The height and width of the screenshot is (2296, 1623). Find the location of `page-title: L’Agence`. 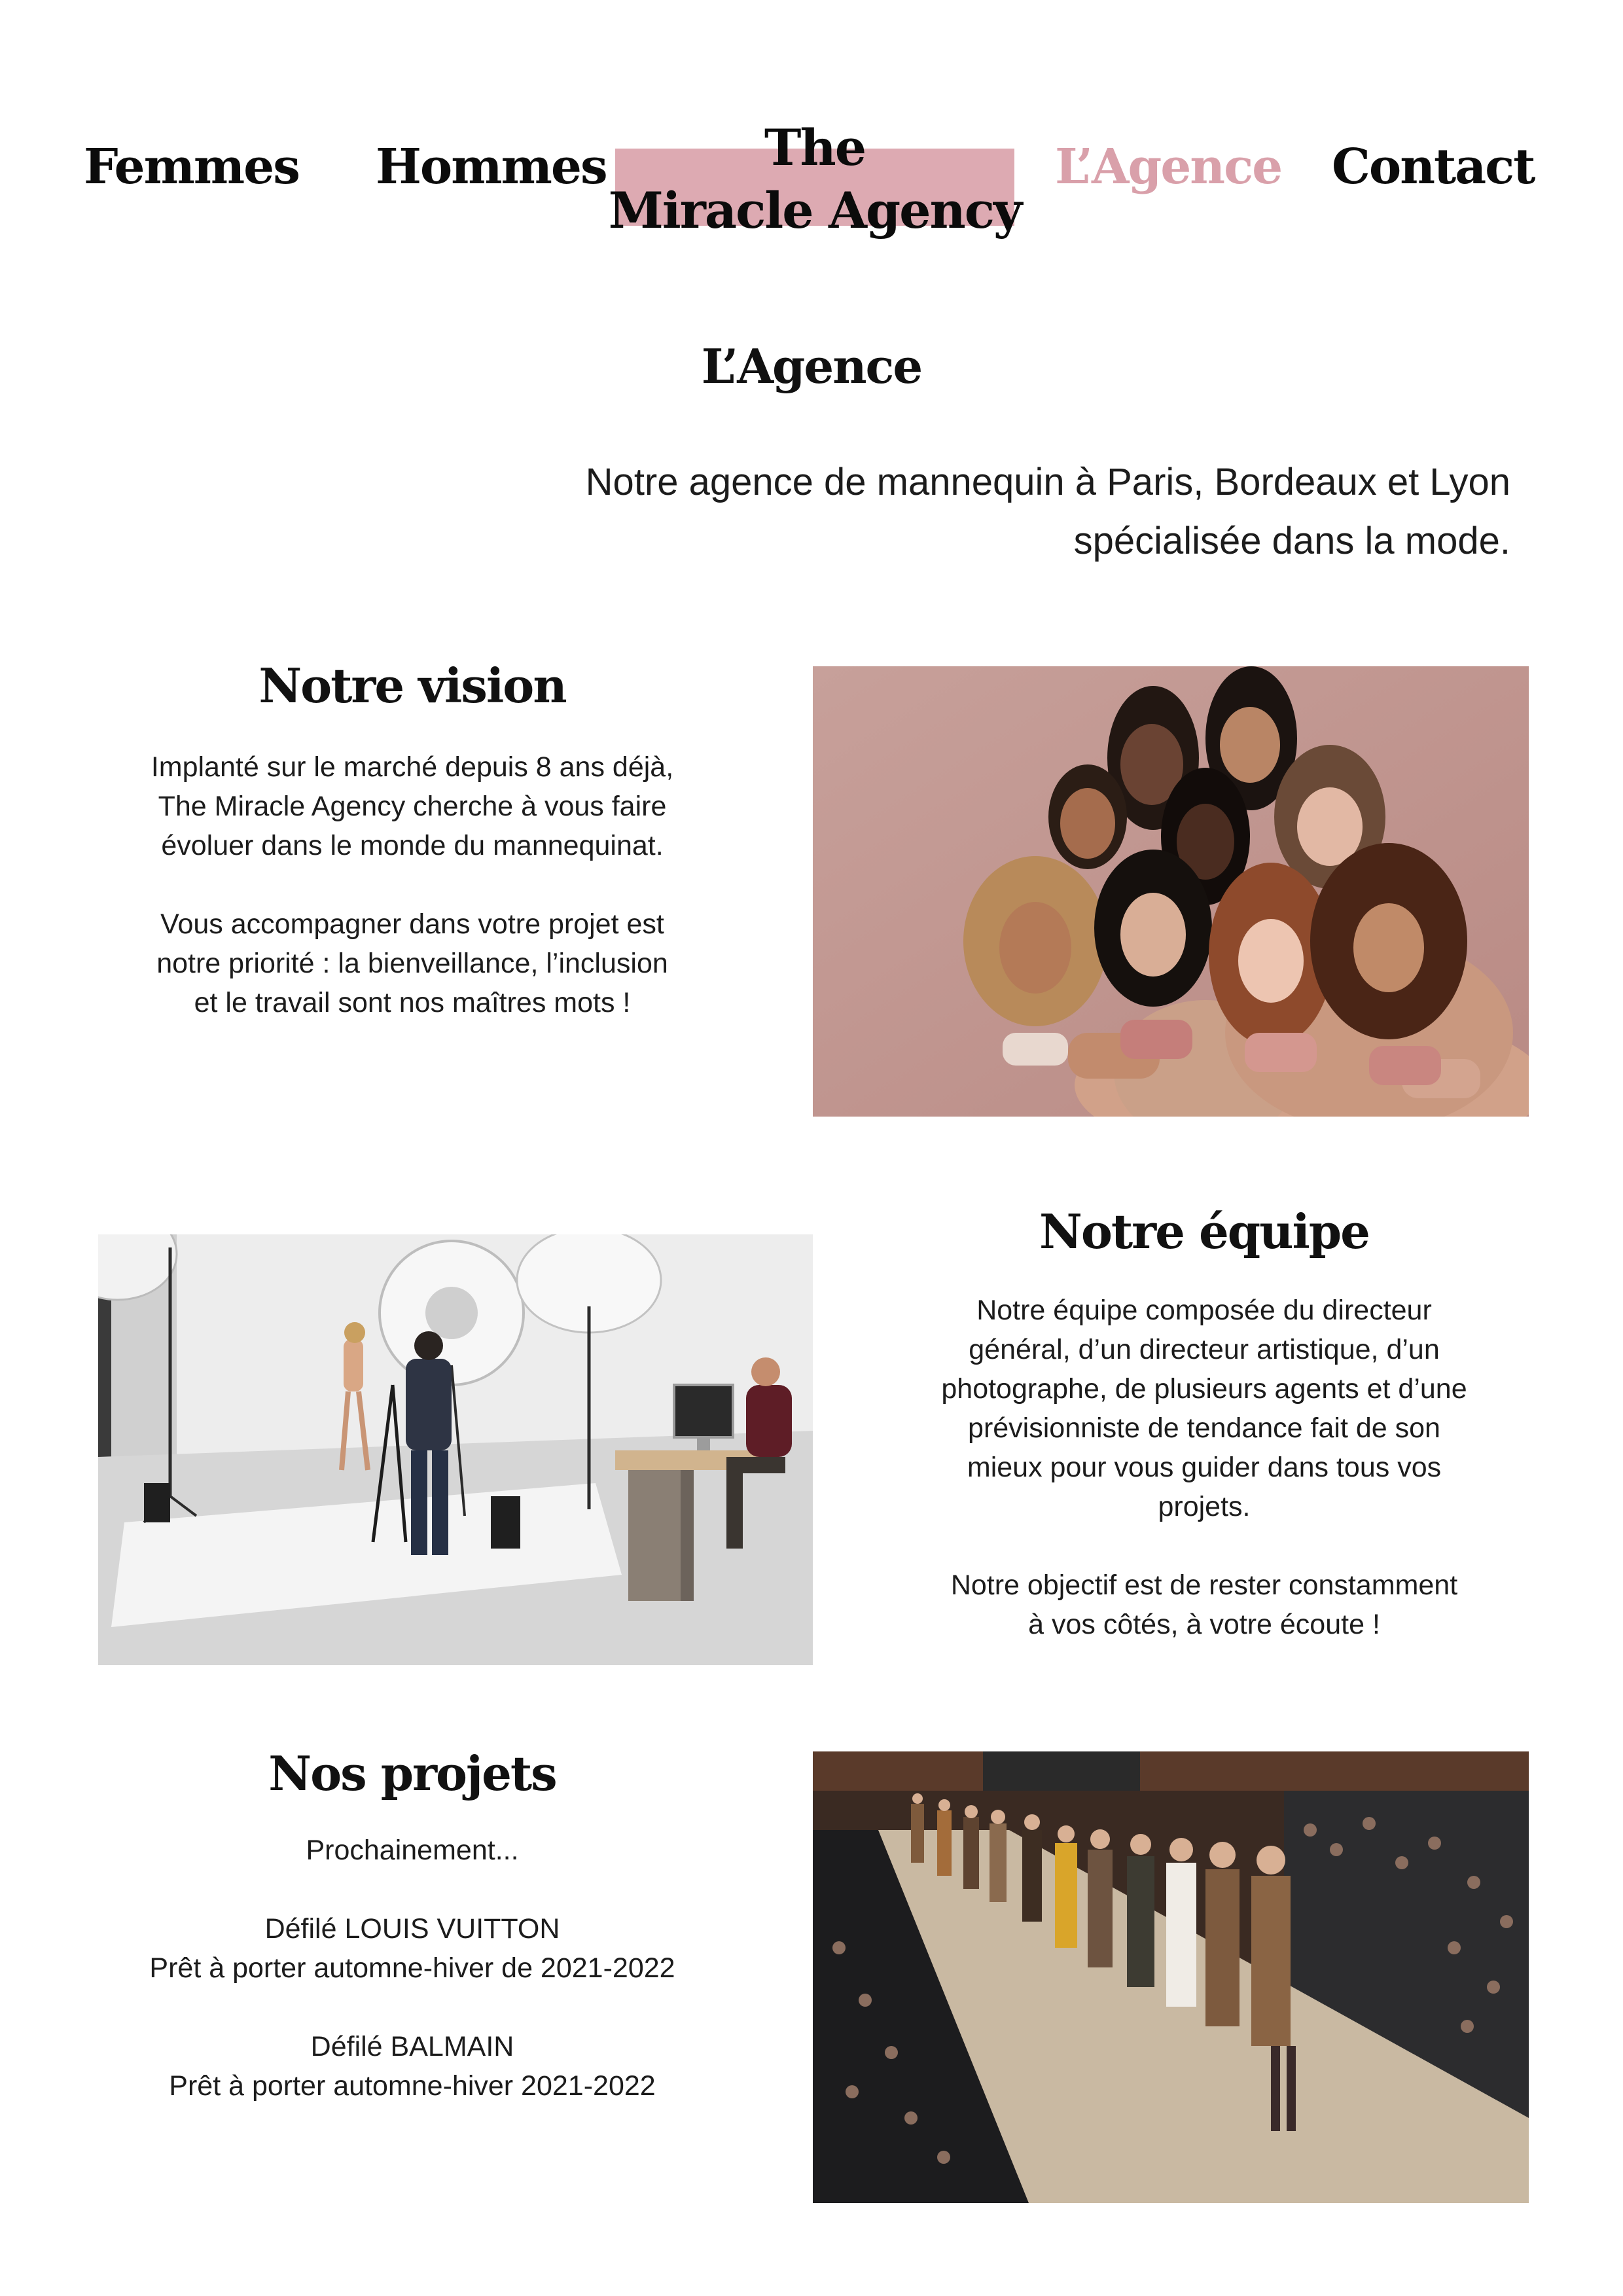

page-title: L’Agence is located at coordinates (812, 366).